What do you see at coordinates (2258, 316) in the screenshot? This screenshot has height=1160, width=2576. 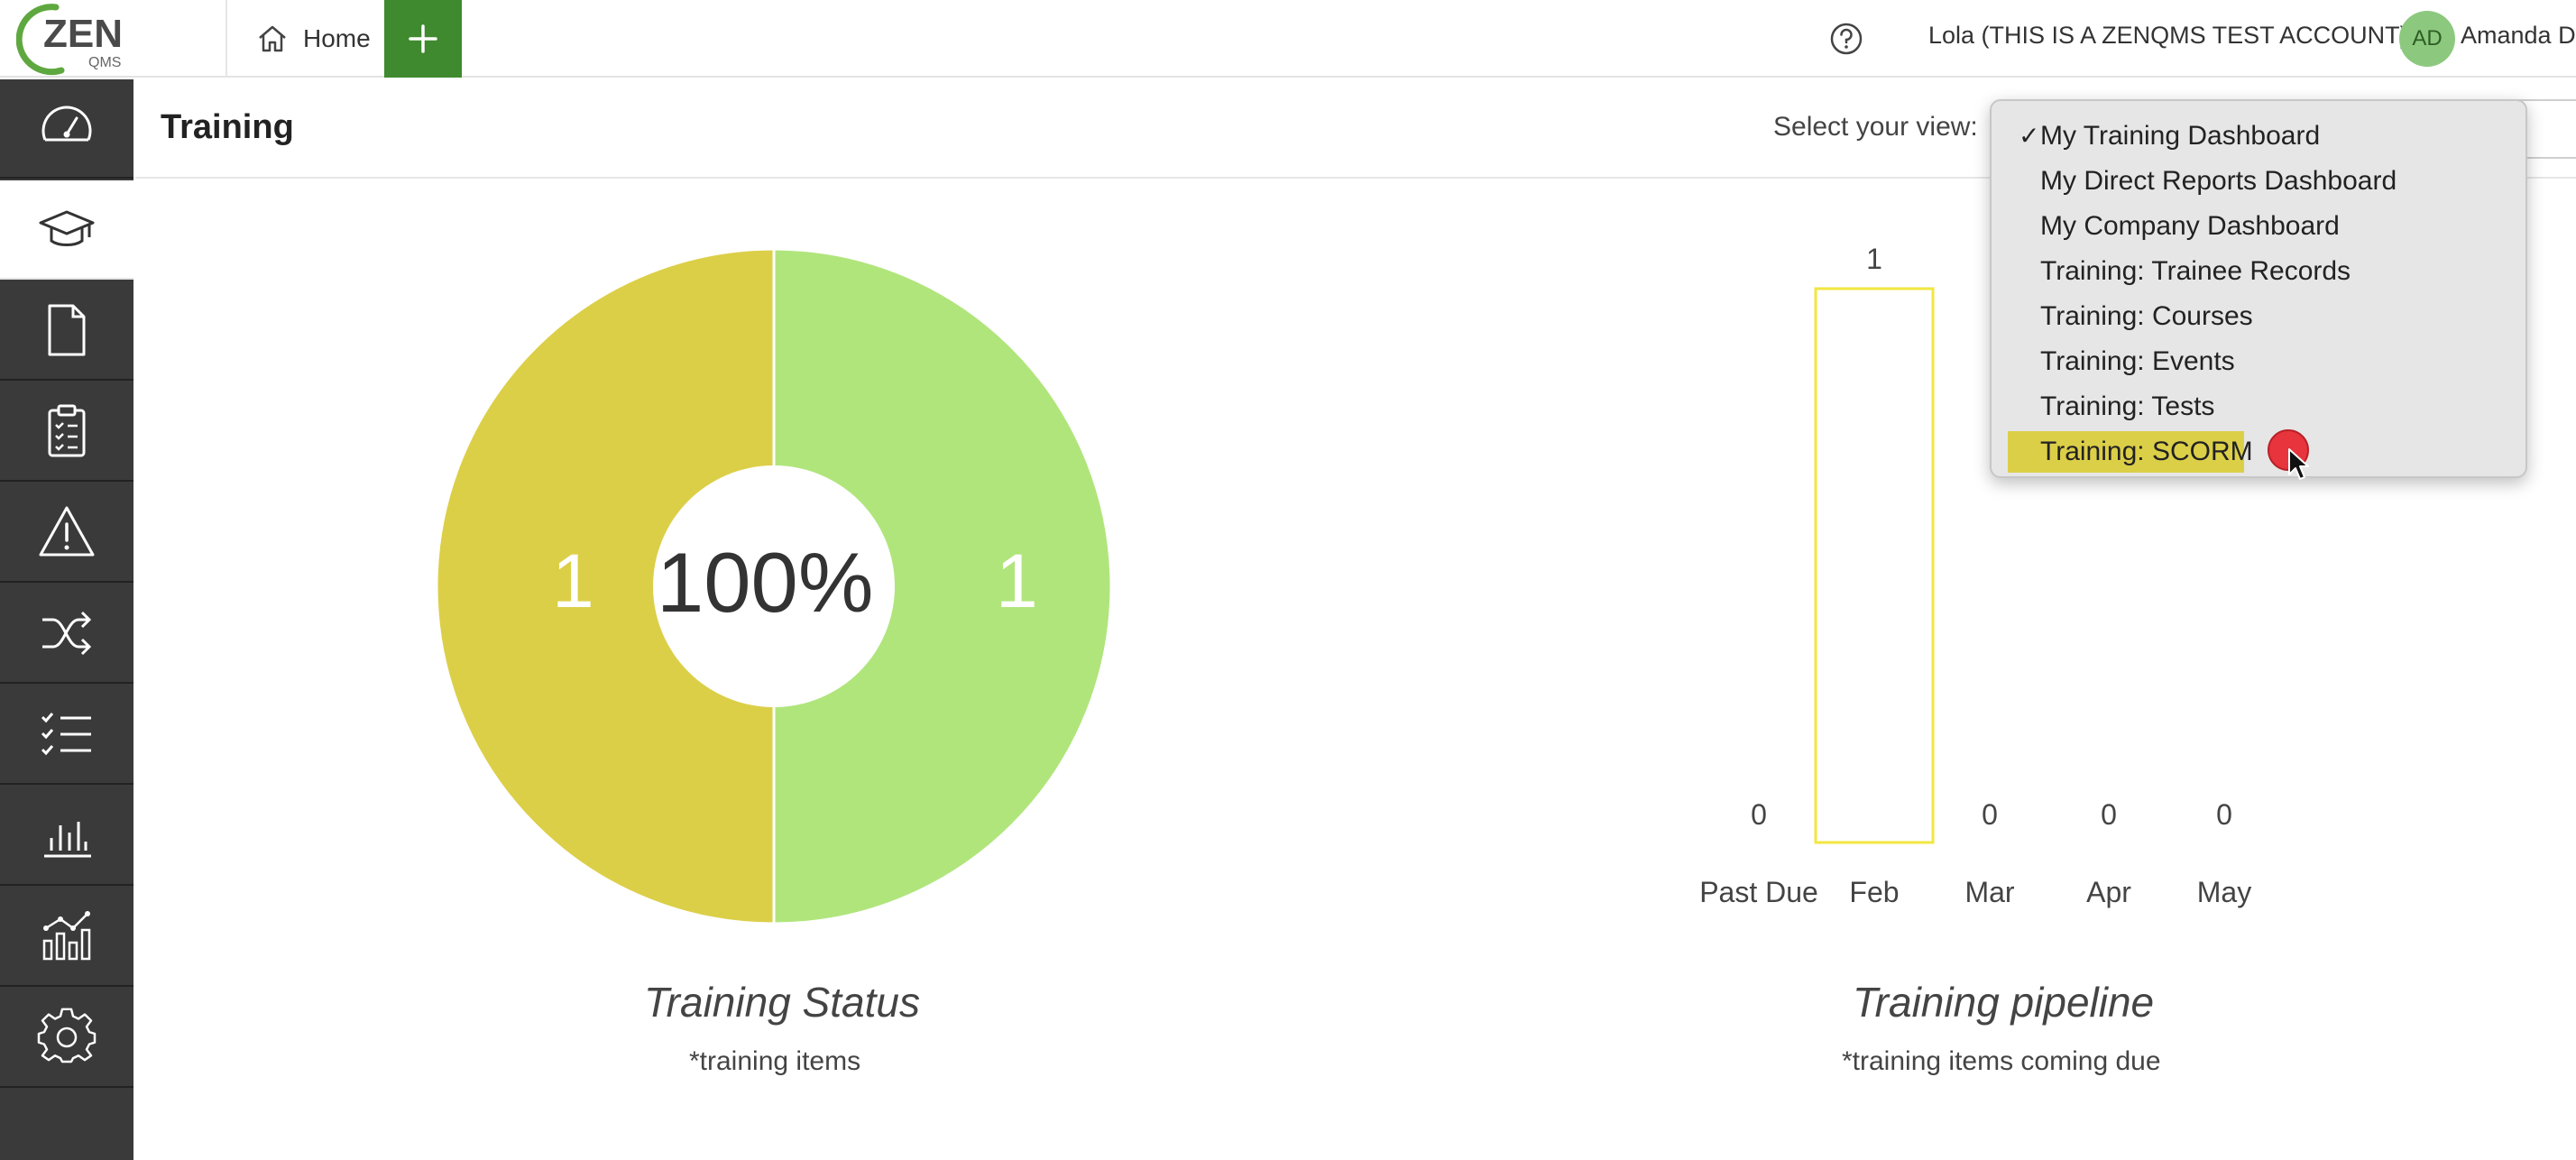 I see `dropdown-option: Training: Courses` at bounding box center [2258, 316].